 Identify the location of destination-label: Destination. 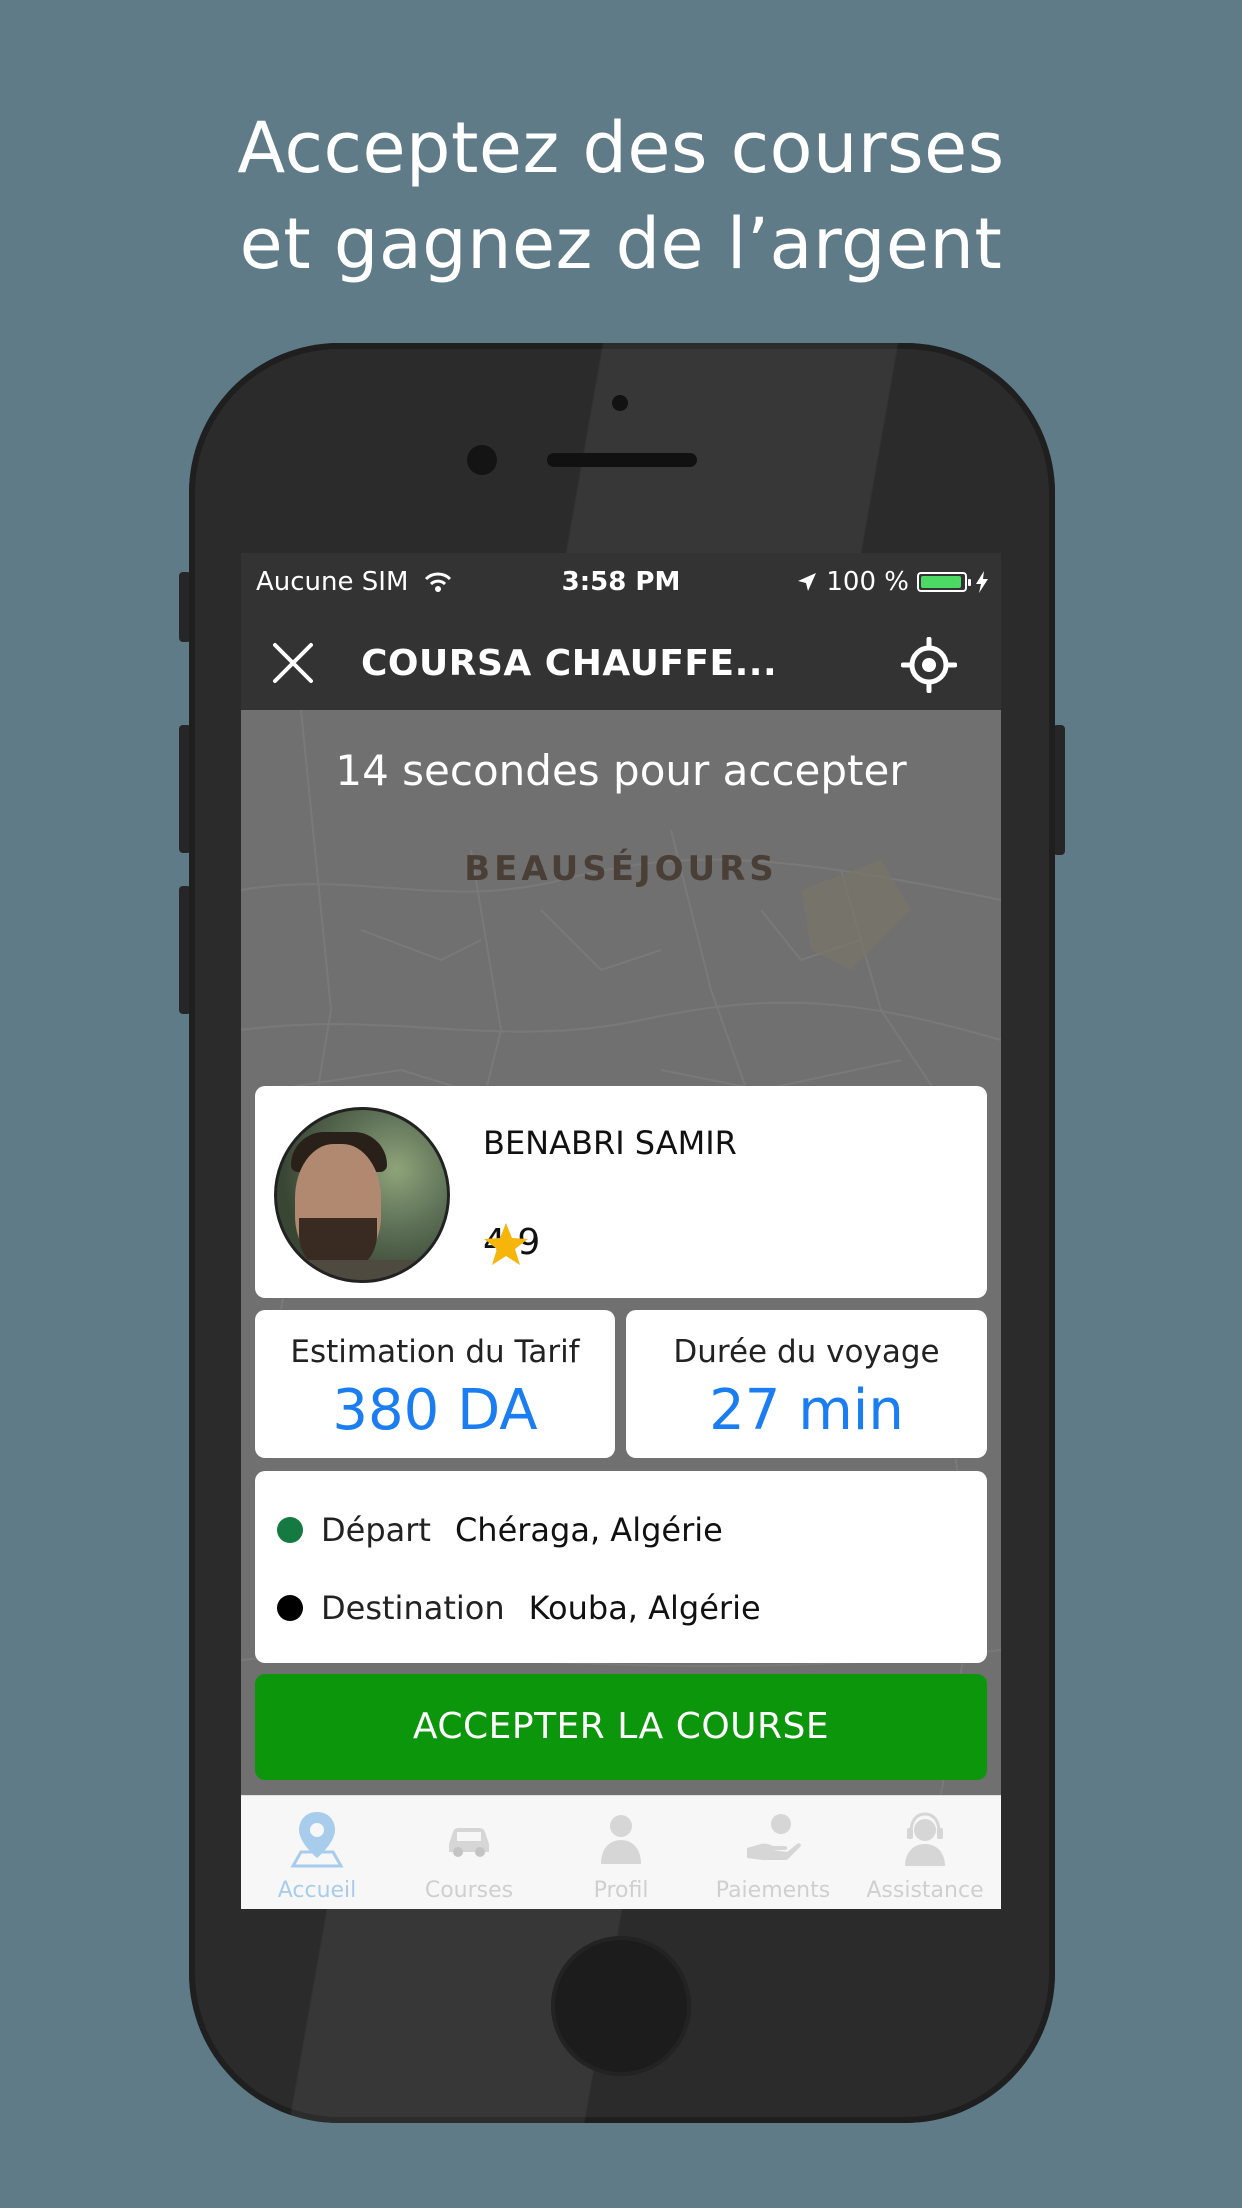
(413, 1608).